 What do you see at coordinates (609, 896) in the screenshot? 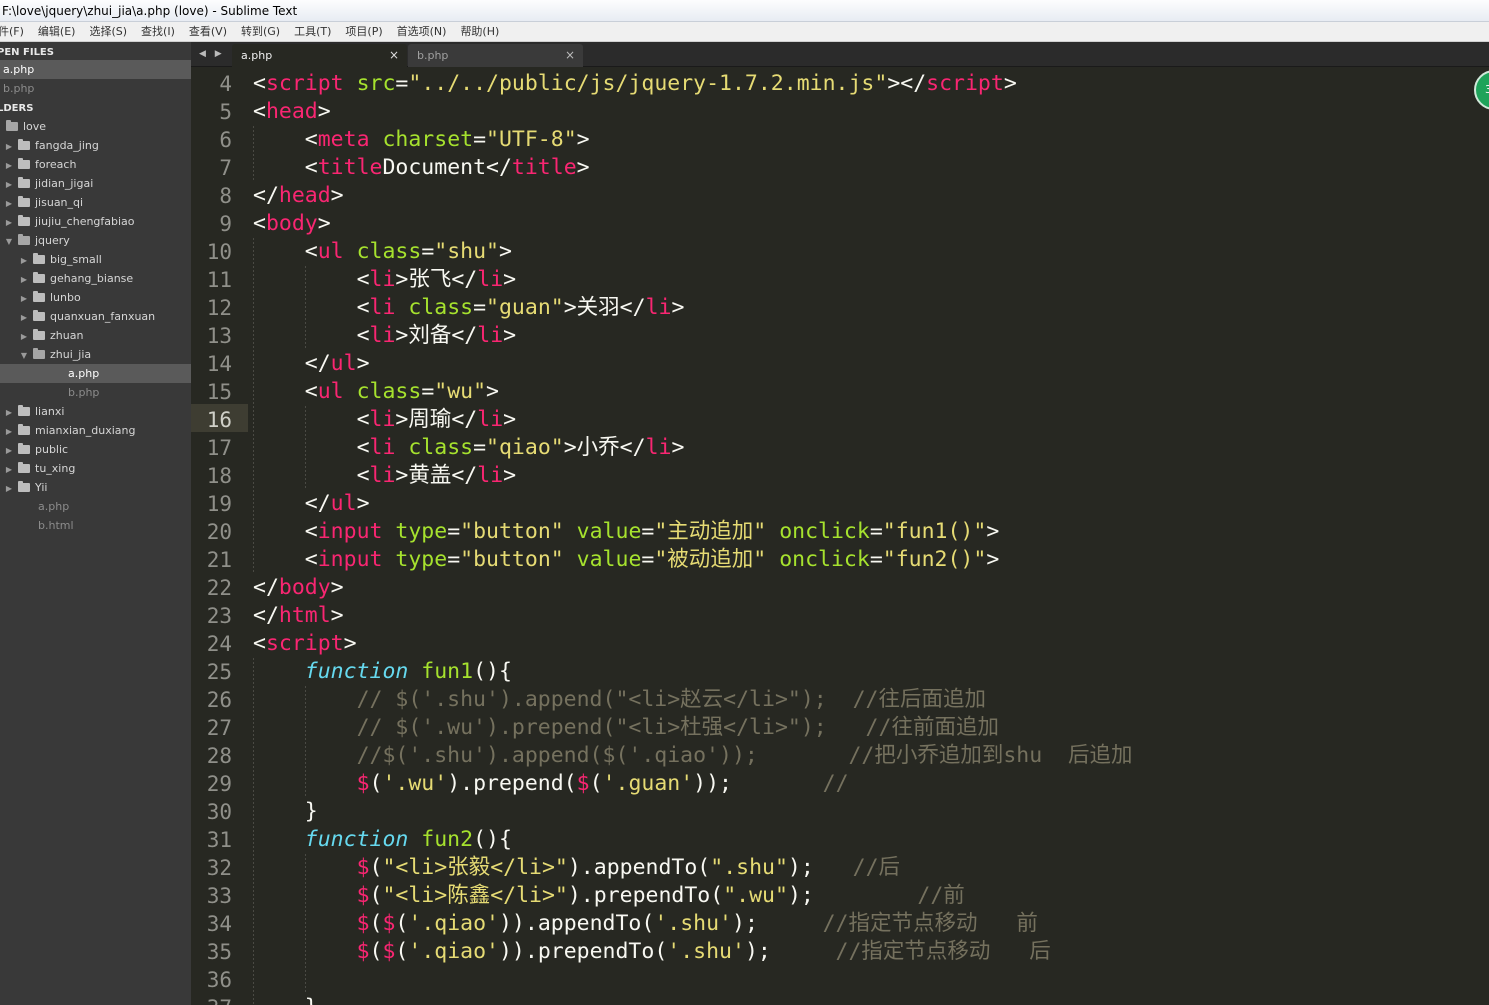
I see `code-line: $("<li>陈鑫</li>").prependTo(".wu"); //前` at bounding box center [609, 896].